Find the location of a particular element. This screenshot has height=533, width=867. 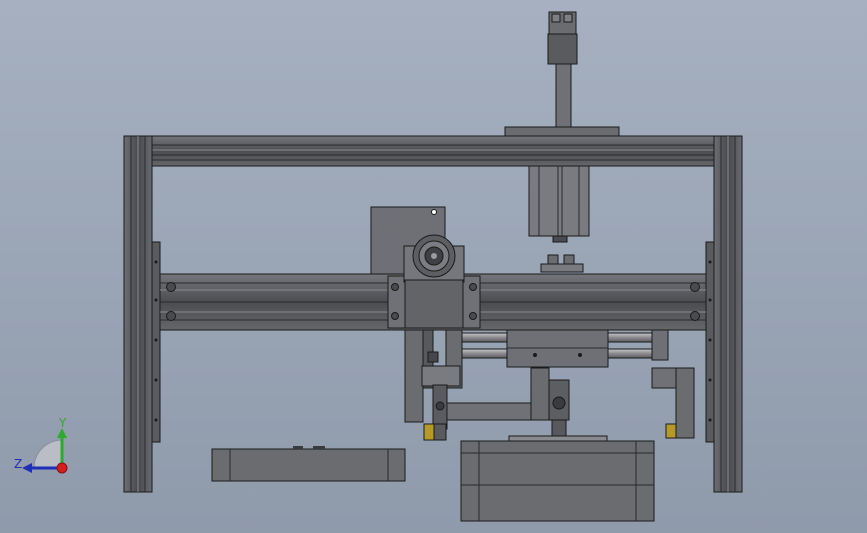

right-arm is located at coordinates (673, 403).